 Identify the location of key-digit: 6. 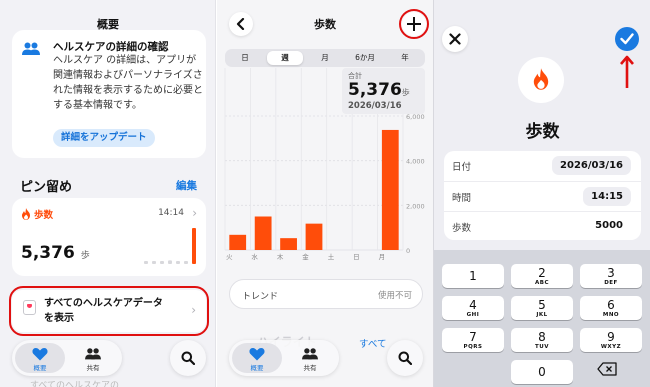
(611, 305).